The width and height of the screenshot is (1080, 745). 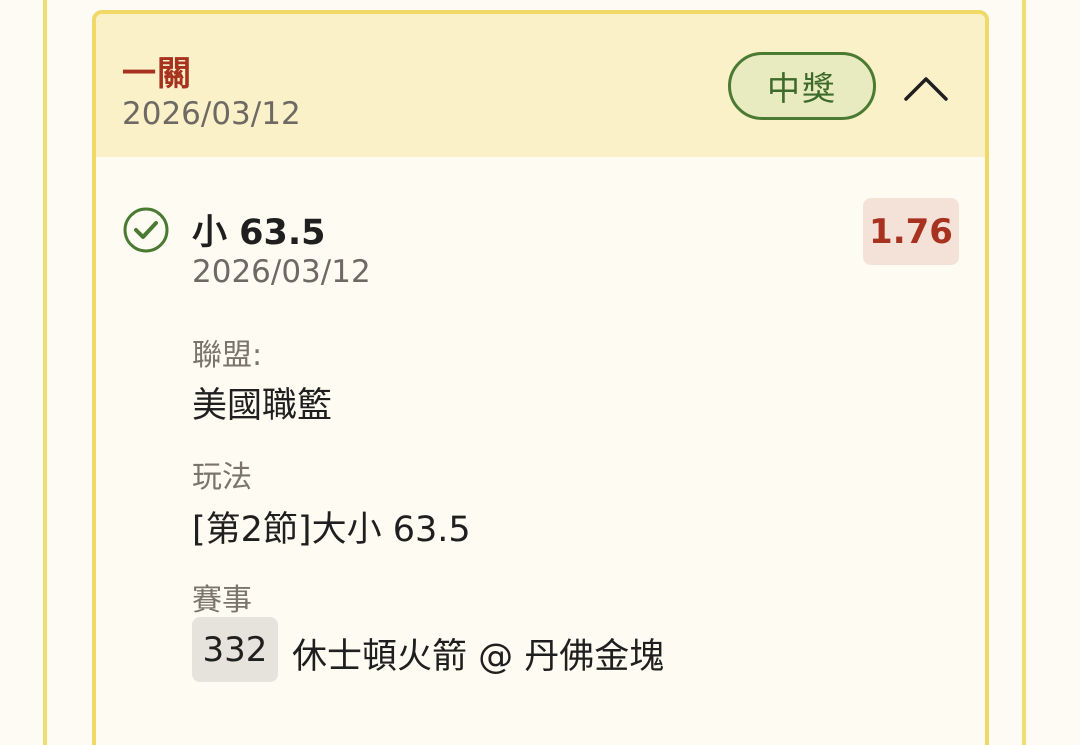 I want to click on market-value: [第2節]大小 63.5, so click(x=331, y=530).